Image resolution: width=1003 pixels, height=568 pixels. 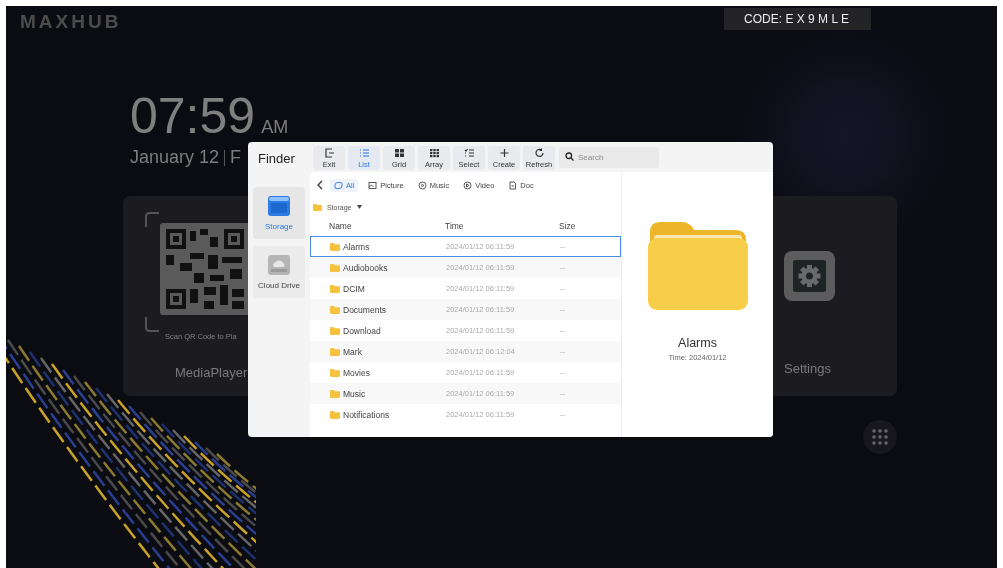 What do you see at coordinates (539, 152) in the screenshot?
I see `refresh-icon` at bounding box center [539, 152].